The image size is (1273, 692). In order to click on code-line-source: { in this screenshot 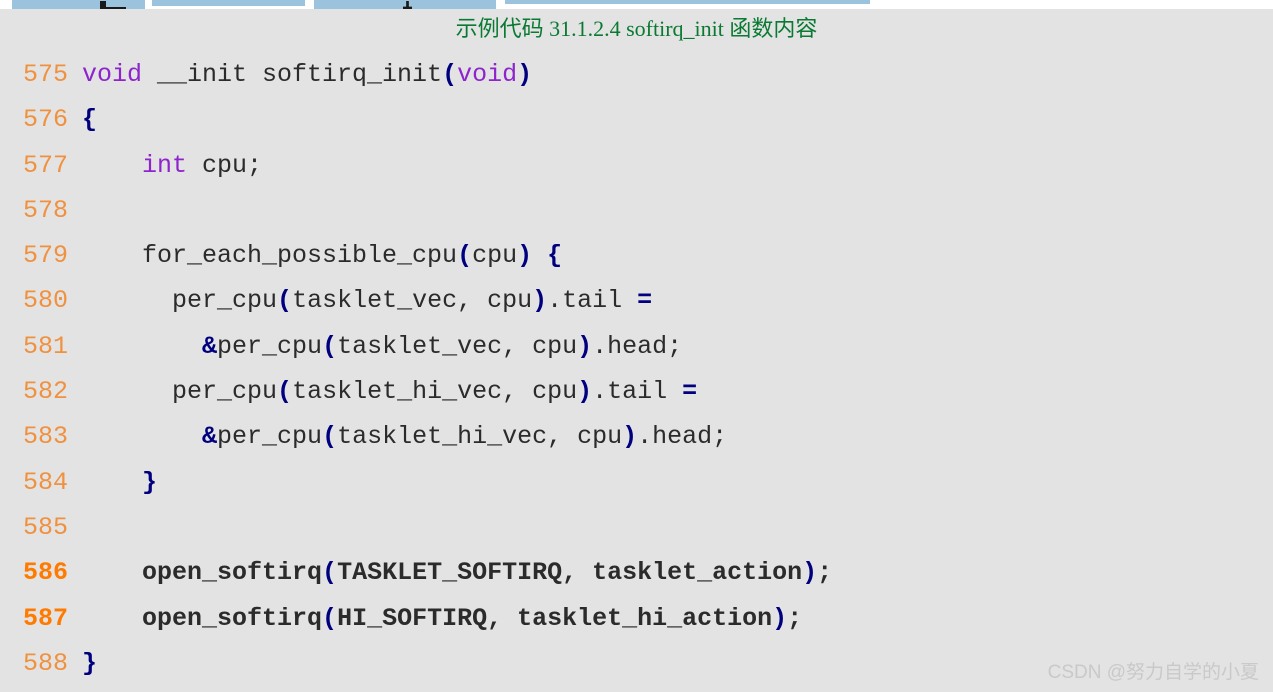, I will do `click(90, 120)`.